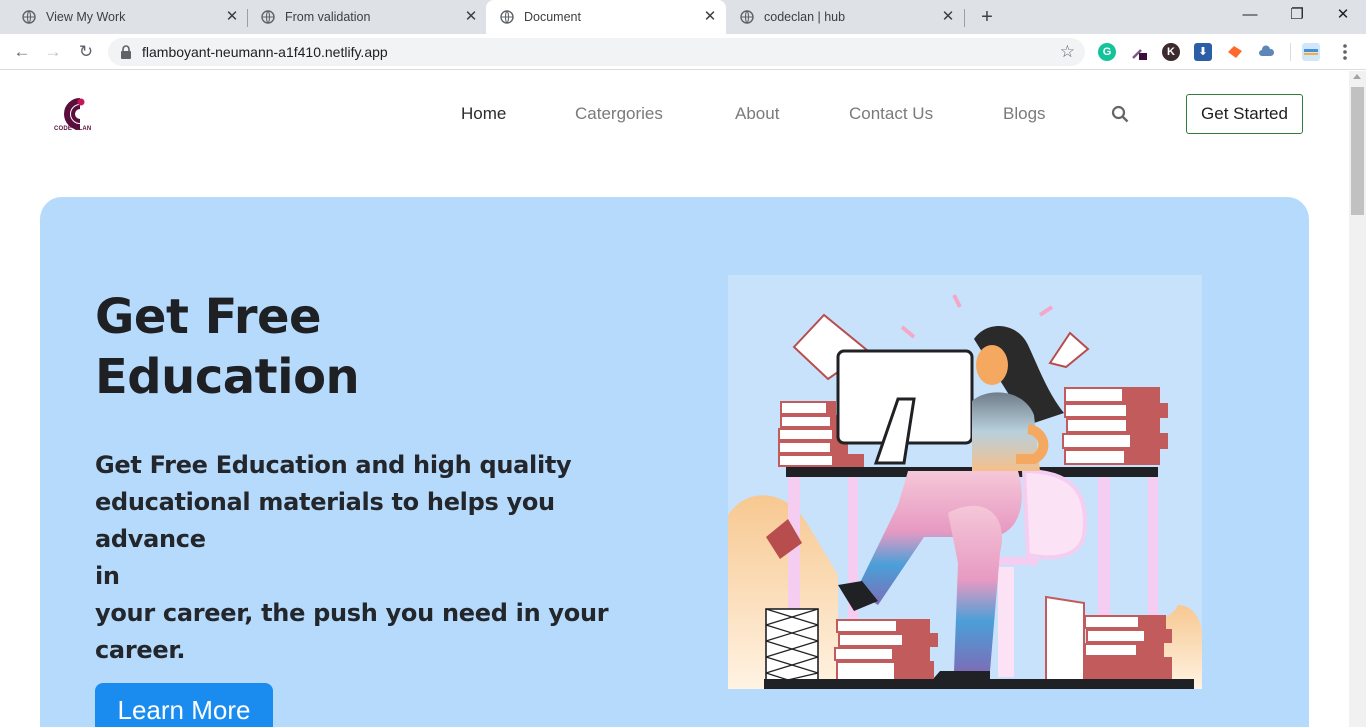 The height and width of the screenshot is (727, 1366). I want to click on scroll-up-arrow-icon, so click(1357, 76).